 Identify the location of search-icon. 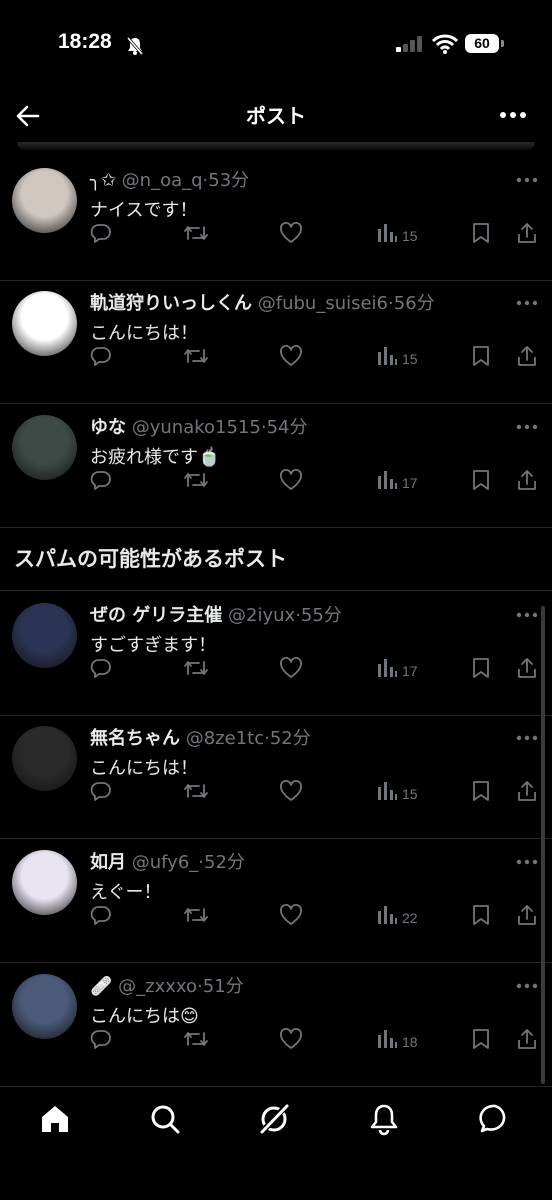
(165, 1119).